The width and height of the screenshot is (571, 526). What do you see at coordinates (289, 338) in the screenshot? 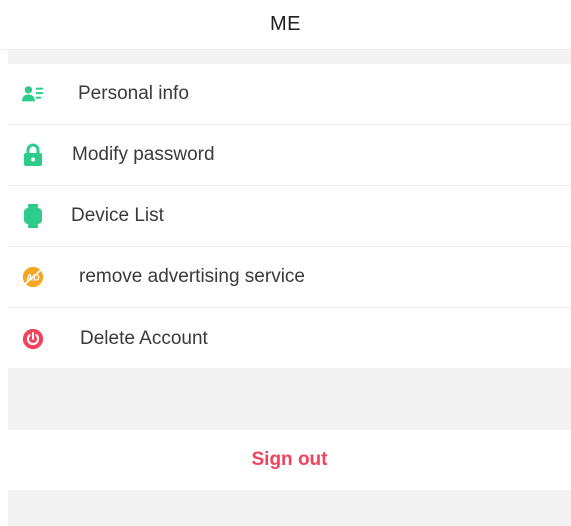
I see `menu-item-delete-account: Delete Account` at bounding box center [289, 338].